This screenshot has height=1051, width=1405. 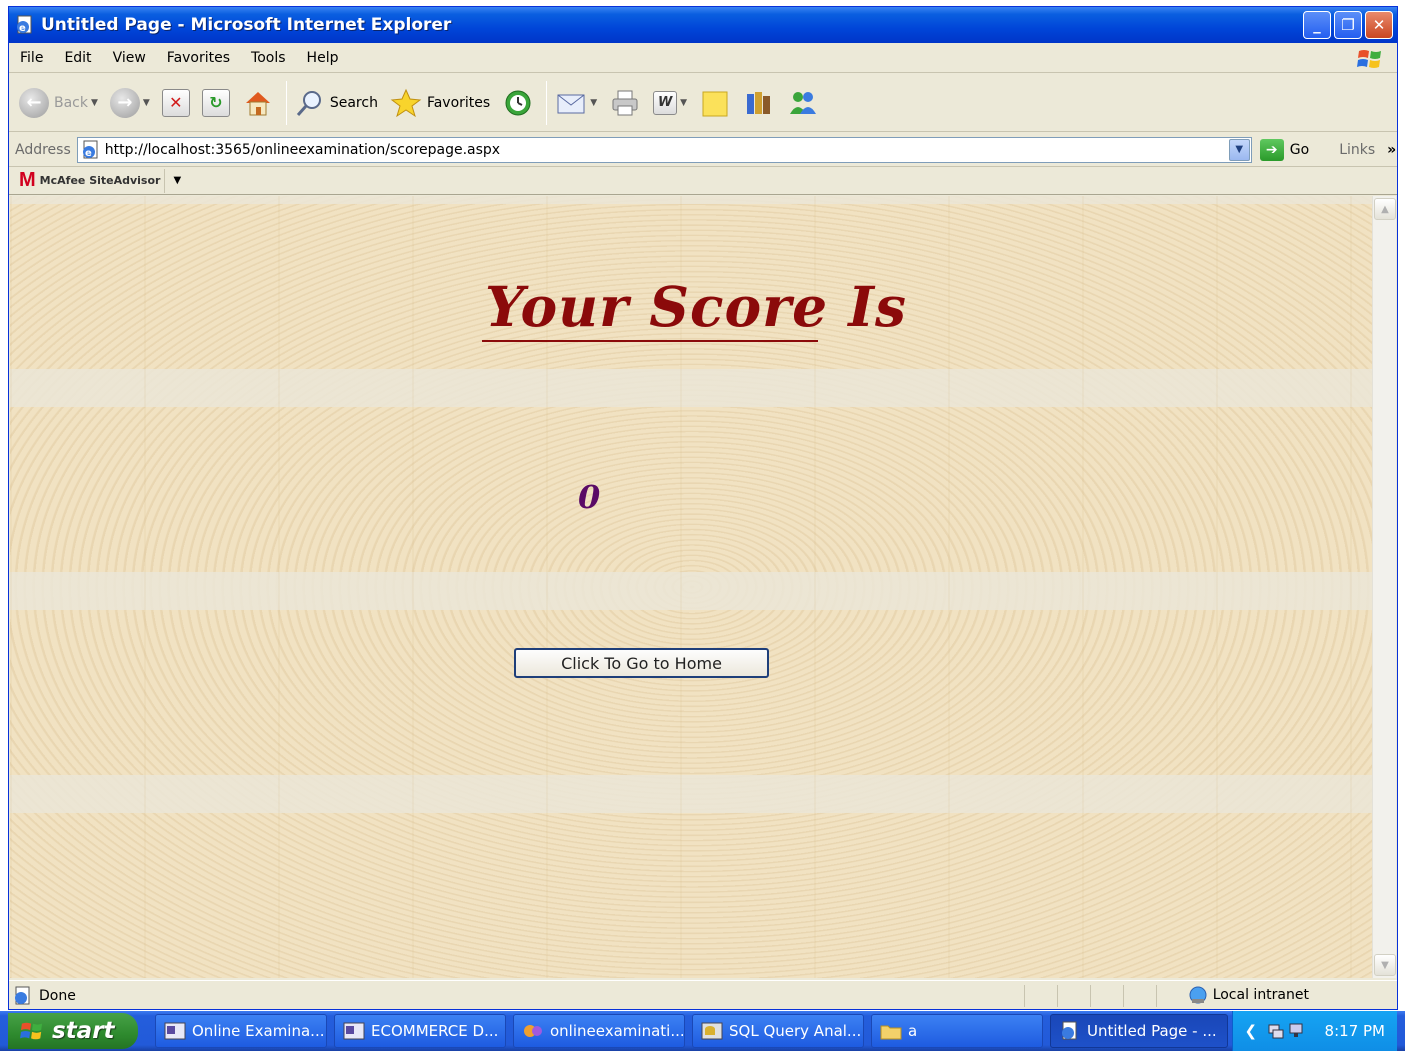 I want to click on forward-button: → ▼, so click(x=129, y=102).